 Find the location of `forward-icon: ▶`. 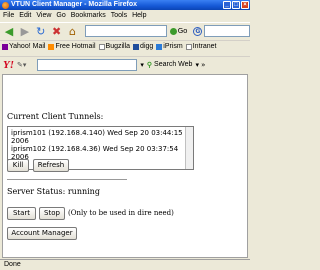

forward-icon: ▶ is located at coordinates (25, 31).